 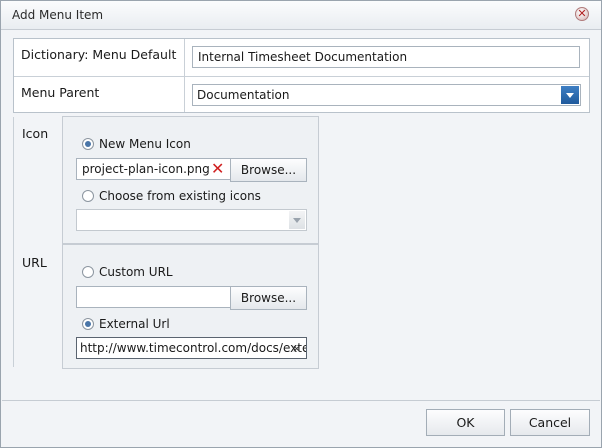 What do you see at coordinates (582, 14) in the screenshot?
I see `close-icon: ✕` at bounding box center [582, 14].